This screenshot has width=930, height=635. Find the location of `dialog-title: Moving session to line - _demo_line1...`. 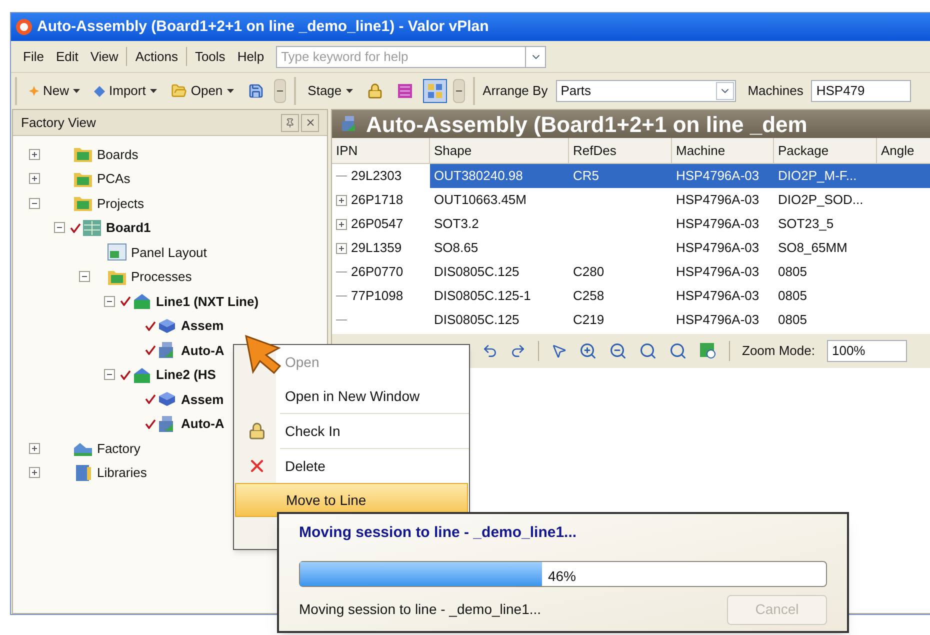

dialog-title: Moving session to line - _demo_line1... is located at coordinates (438, 533).